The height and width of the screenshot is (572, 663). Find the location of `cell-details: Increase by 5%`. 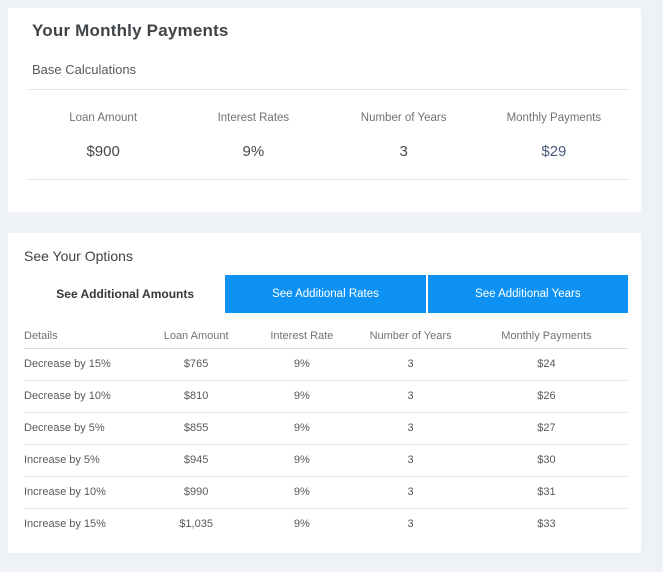

cell-details: Increase by 5% is located at coordinates (84, 460).